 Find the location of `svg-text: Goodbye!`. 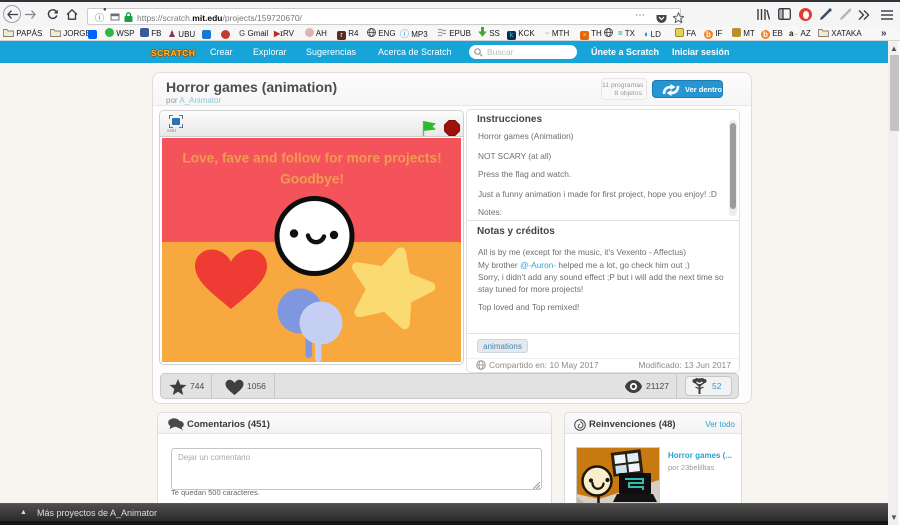

svg-text: Goodbye! is located at coordinates (312, 179).